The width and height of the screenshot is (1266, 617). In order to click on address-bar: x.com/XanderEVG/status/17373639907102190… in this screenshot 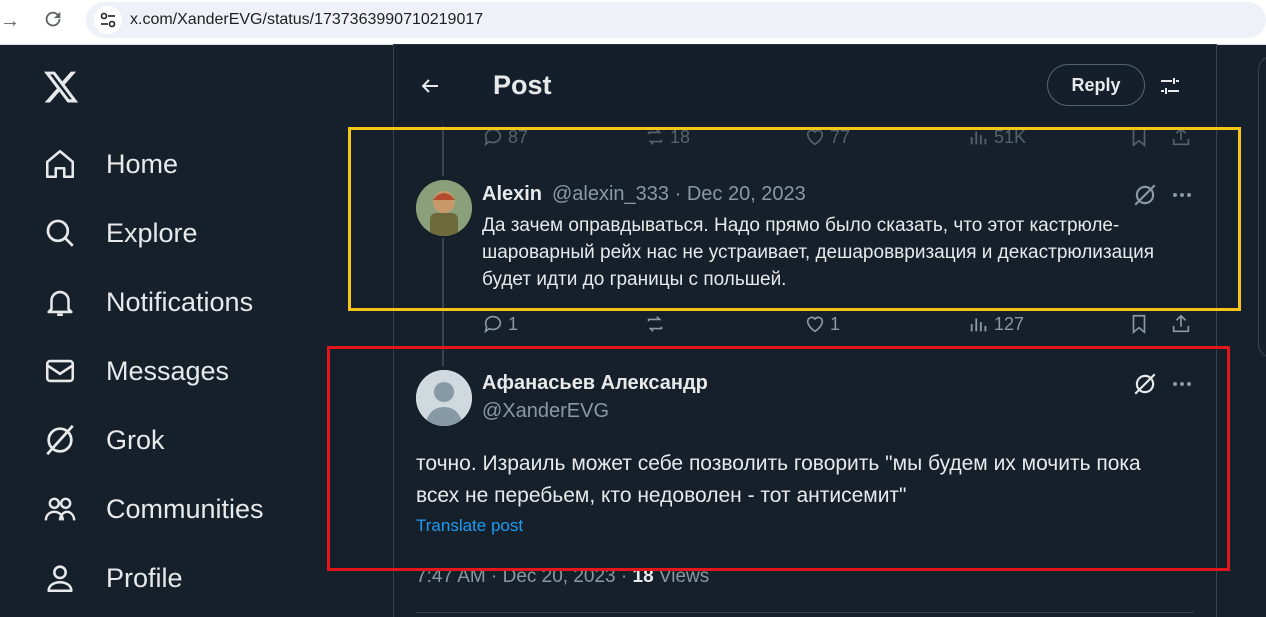, I will do `click(676, 20)`.